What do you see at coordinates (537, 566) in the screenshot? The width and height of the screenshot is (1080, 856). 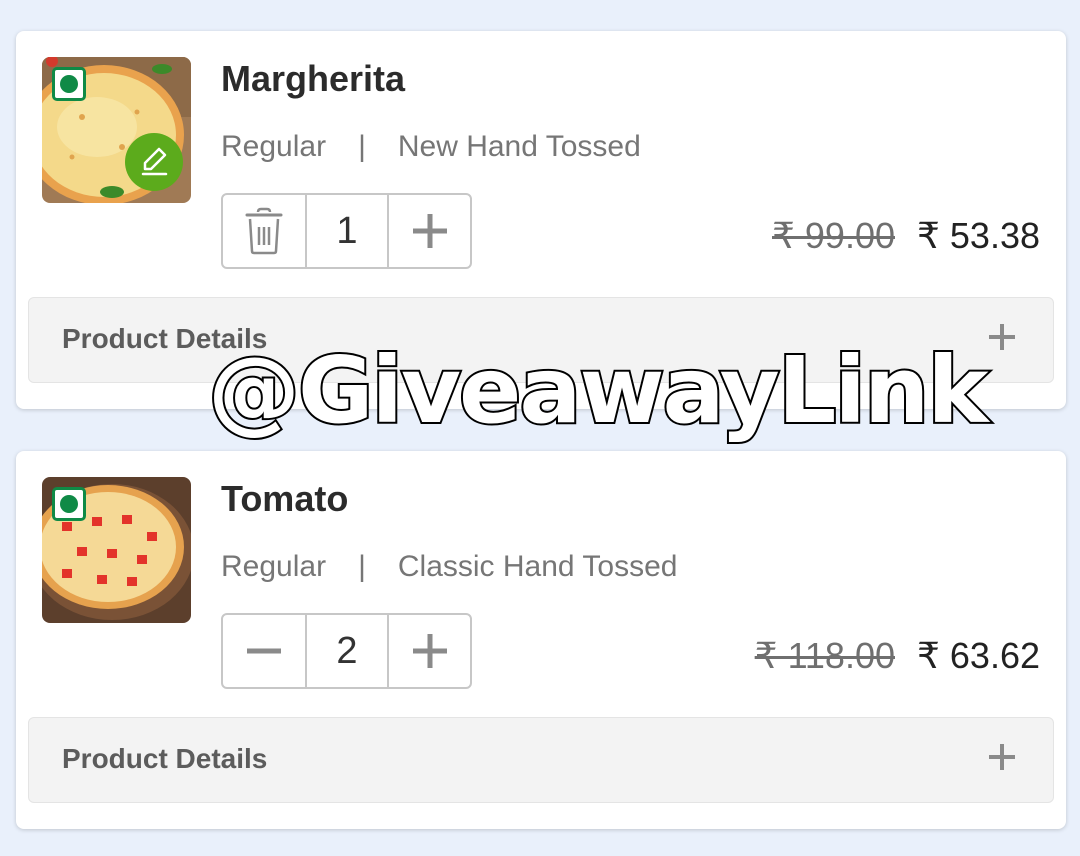 I see `crust-label: Classic Hand Tossed` at bounding box center [537, 566].